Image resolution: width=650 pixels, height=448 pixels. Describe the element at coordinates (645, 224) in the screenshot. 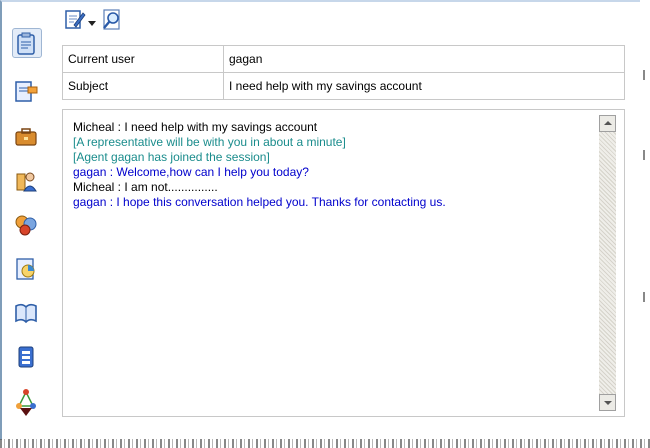

I see `window-edge` at that location.